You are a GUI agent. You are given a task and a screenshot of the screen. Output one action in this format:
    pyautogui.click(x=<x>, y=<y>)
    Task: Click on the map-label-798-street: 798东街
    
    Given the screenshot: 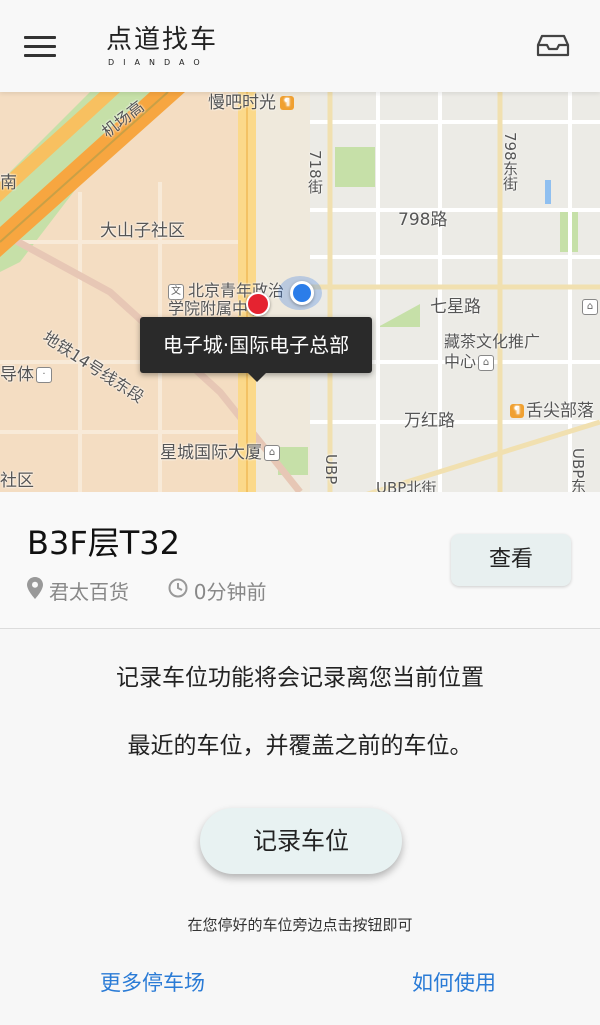 What is the action you would take?
    pyautogui.click(x=510, y=161)
    